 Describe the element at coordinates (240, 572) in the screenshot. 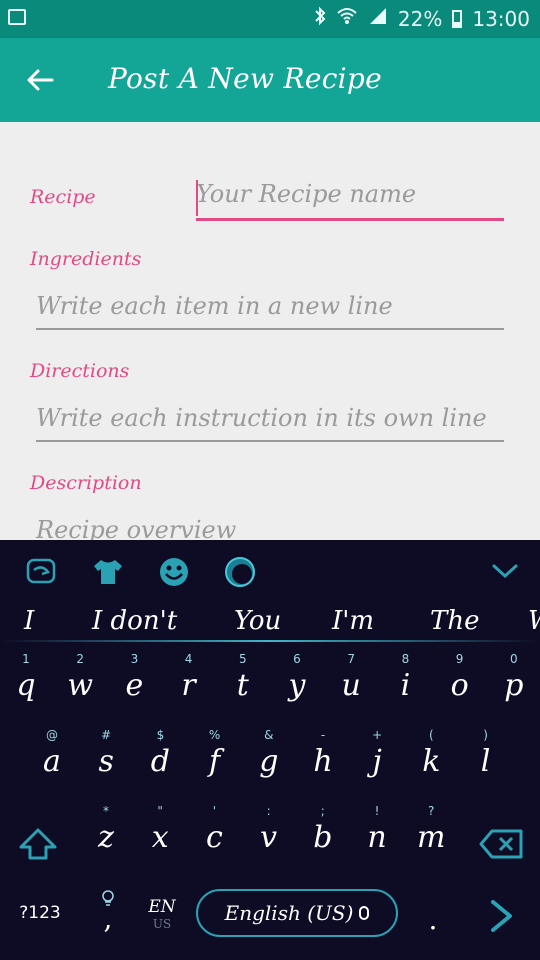

I see `sphere-icon` at that location.